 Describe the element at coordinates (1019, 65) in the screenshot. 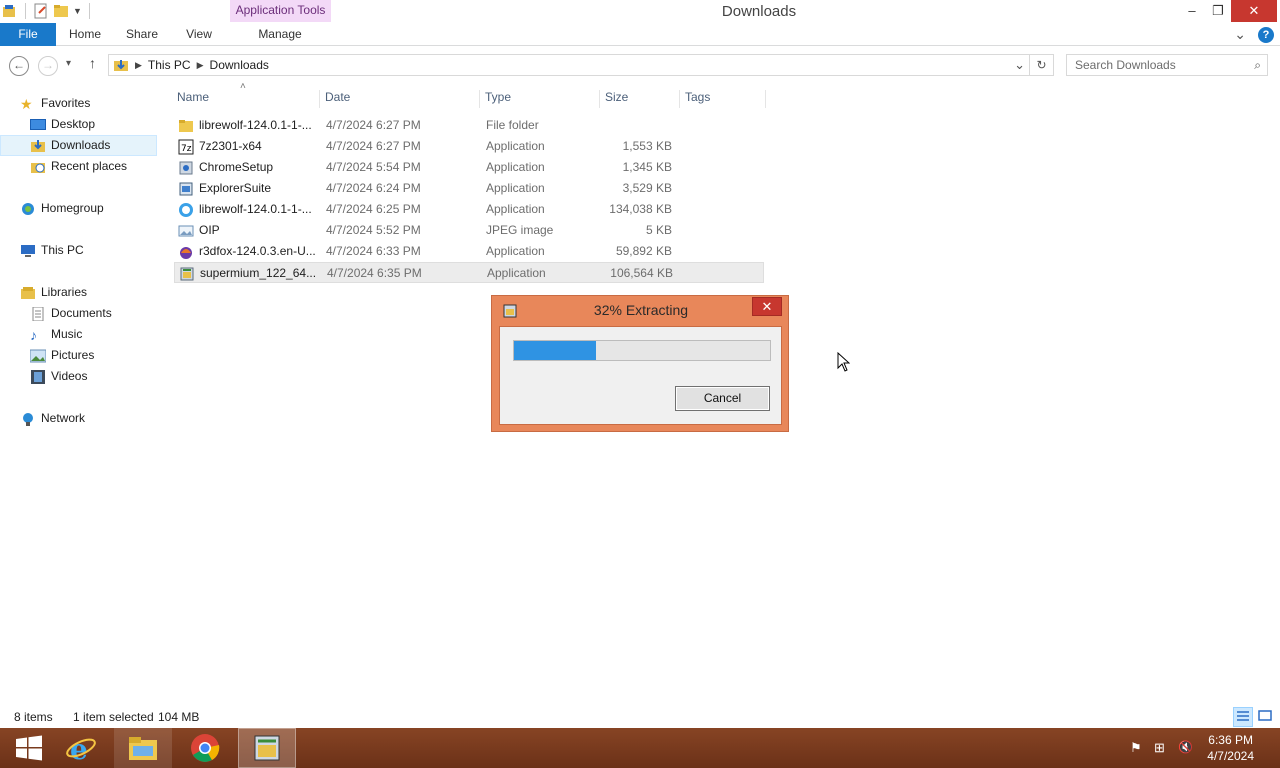

I see `address-dropdown-icon: ⌄` at that location.